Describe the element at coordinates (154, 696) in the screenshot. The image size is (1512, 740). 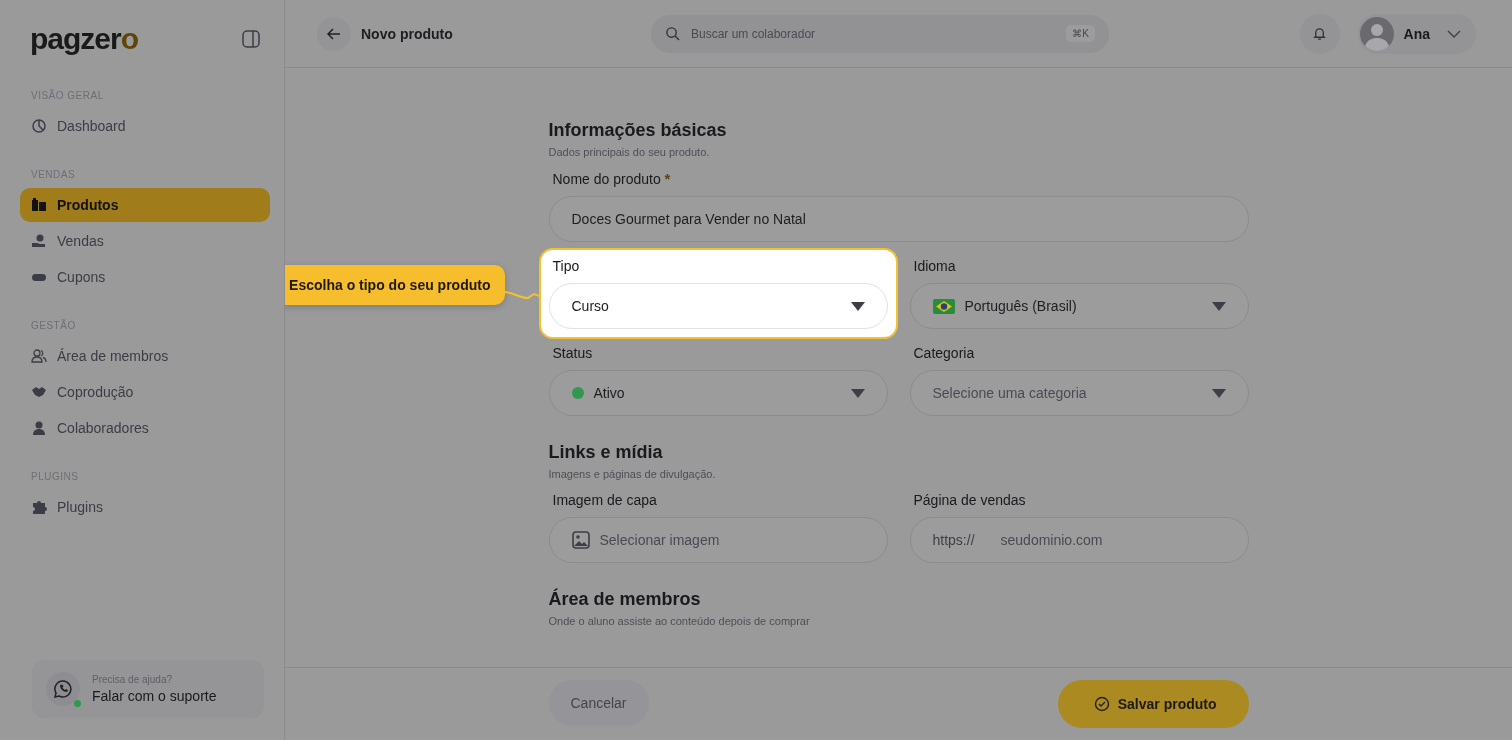
I see `support-link: Falar com o suporte` at that location.